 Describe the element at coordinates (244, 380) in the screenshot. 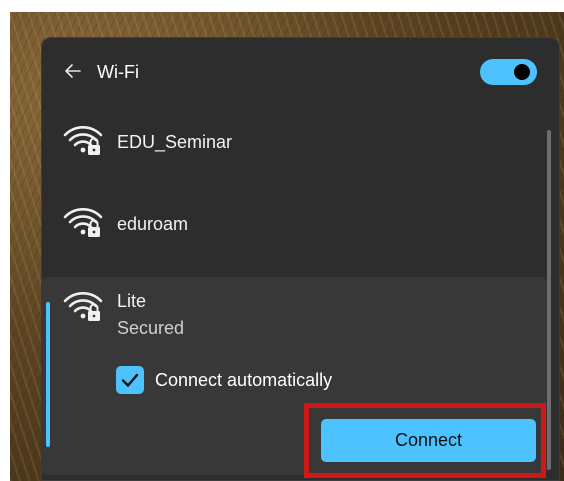

I see `auto-connect-label: Connect automatically` at that location.